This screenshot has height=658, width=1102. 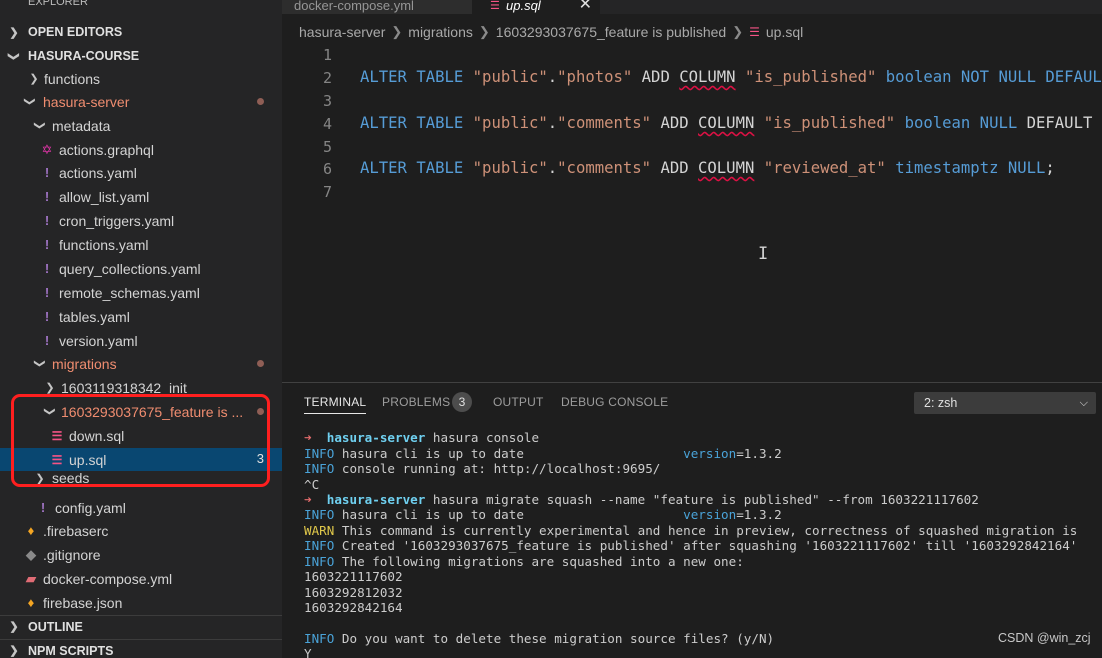 What do you see at coordinates (1083, 403) in the screenshot?
I see `chevron-down-icon: ⌵` at bounding box center [1083, 403].